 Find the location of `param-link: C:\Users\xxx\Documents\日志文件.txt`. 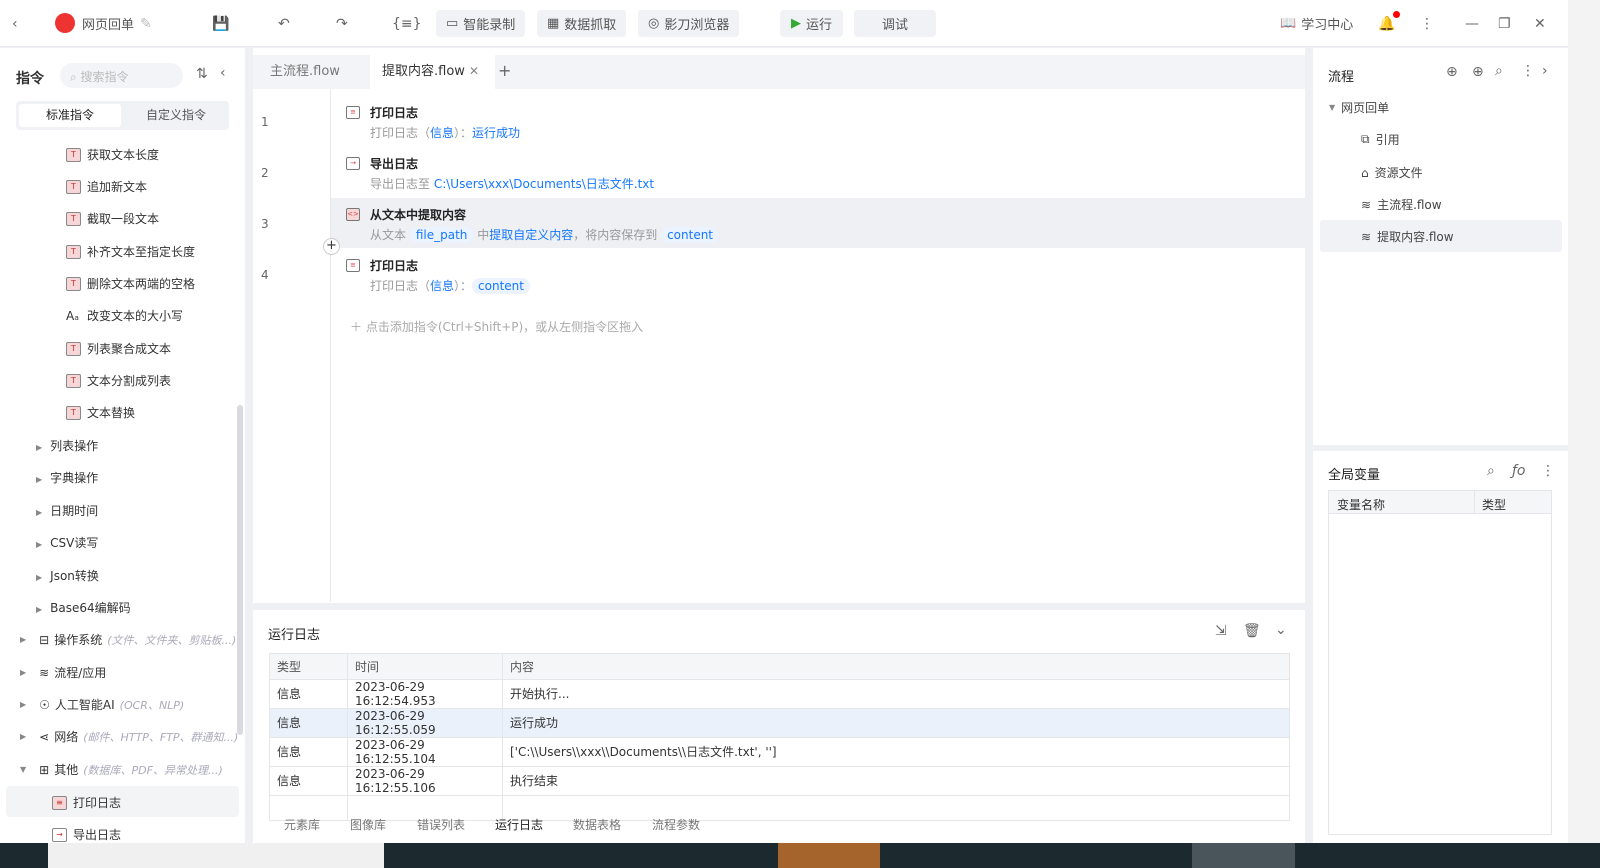

param-link: C:\Users\xxx\Documents\日志文件.txt is located at coordinates (544, 184).